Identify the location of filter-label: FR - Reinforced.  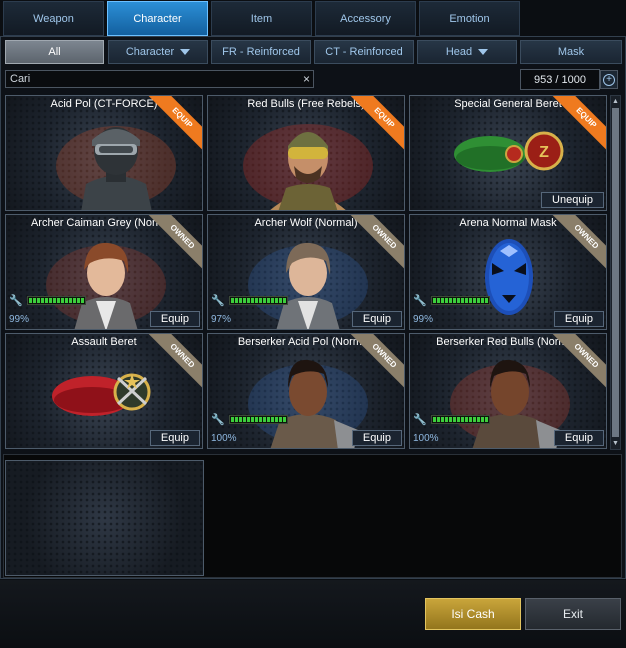
(261, 52).